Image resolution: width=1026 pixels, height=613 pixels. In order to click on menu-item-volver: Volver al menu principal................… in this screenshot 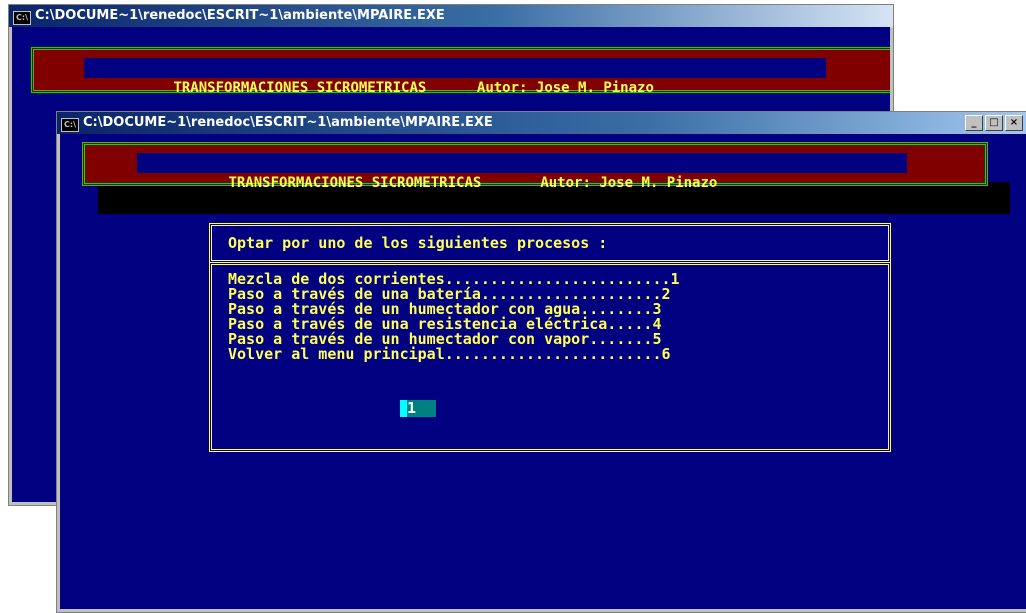, I will do `click(454, 354)`.